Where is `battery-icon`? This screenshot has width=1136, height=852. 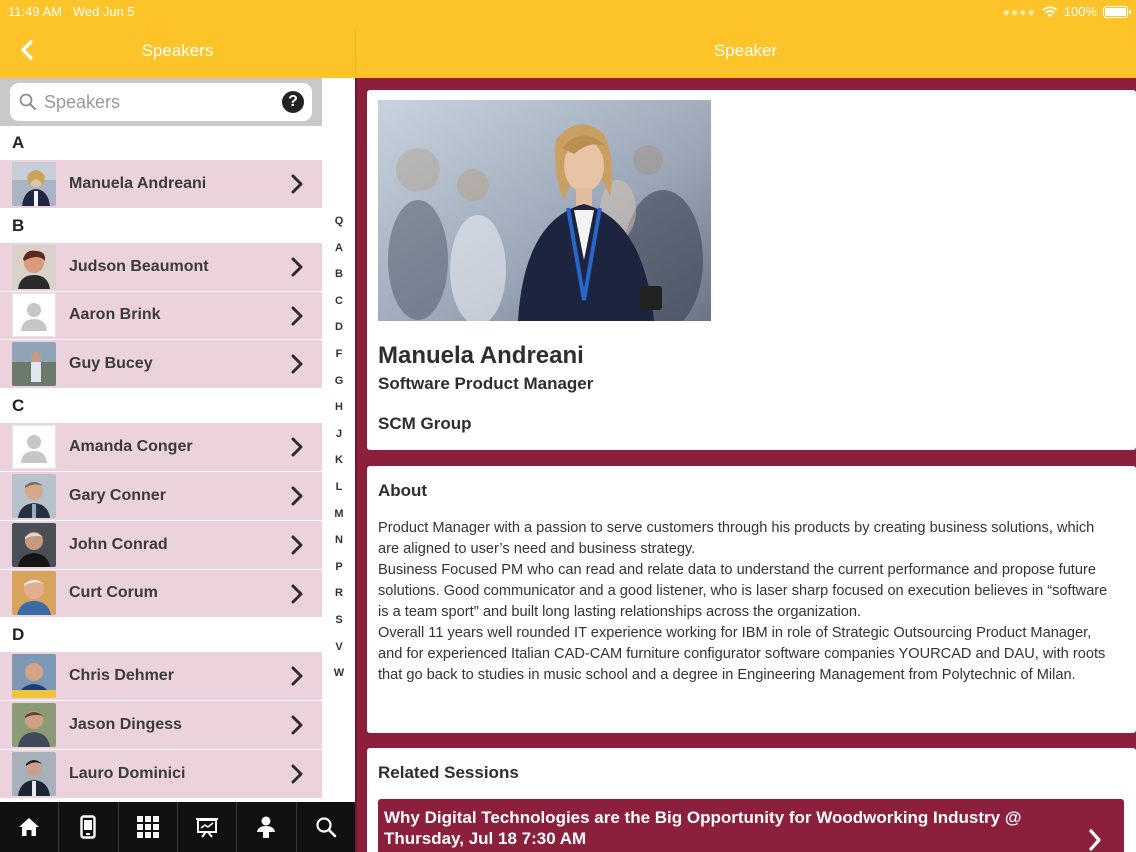 battery-icon is located at coordinates (1117, 11).